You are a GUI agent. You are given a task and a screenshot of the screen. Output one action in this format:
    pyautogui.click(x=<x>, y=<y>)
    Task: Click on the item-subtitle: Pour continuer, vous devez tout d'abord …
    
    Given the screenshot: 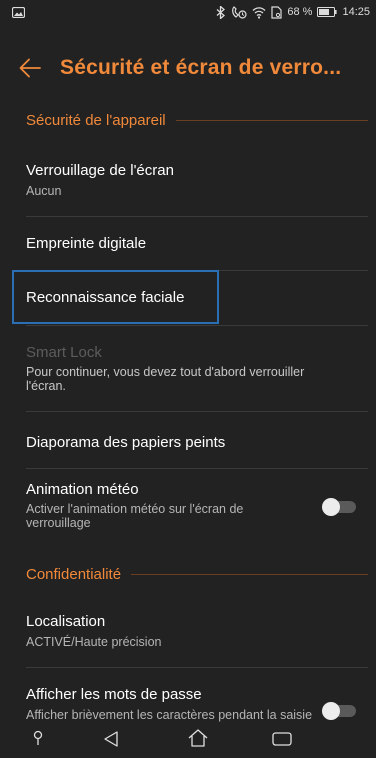 What is the action you would take?
    pyautogui.click(x=165, y=379)
    